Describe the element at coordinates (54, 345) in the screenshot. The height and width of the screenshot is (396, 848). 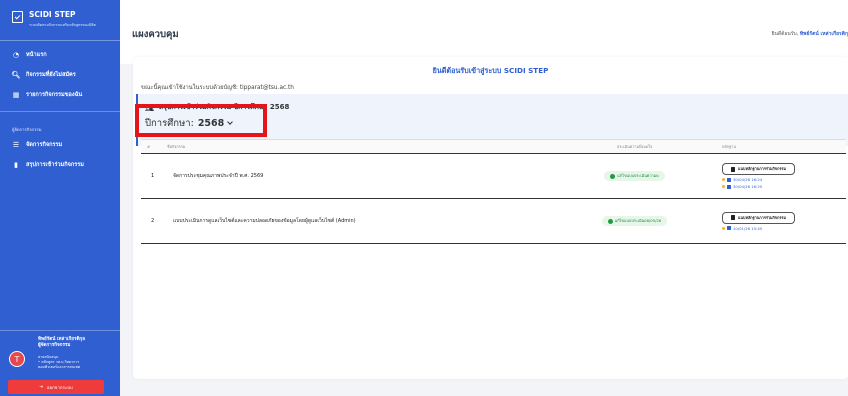
I see `user-role: ผู้จัดการกิจกรรม` at that location.